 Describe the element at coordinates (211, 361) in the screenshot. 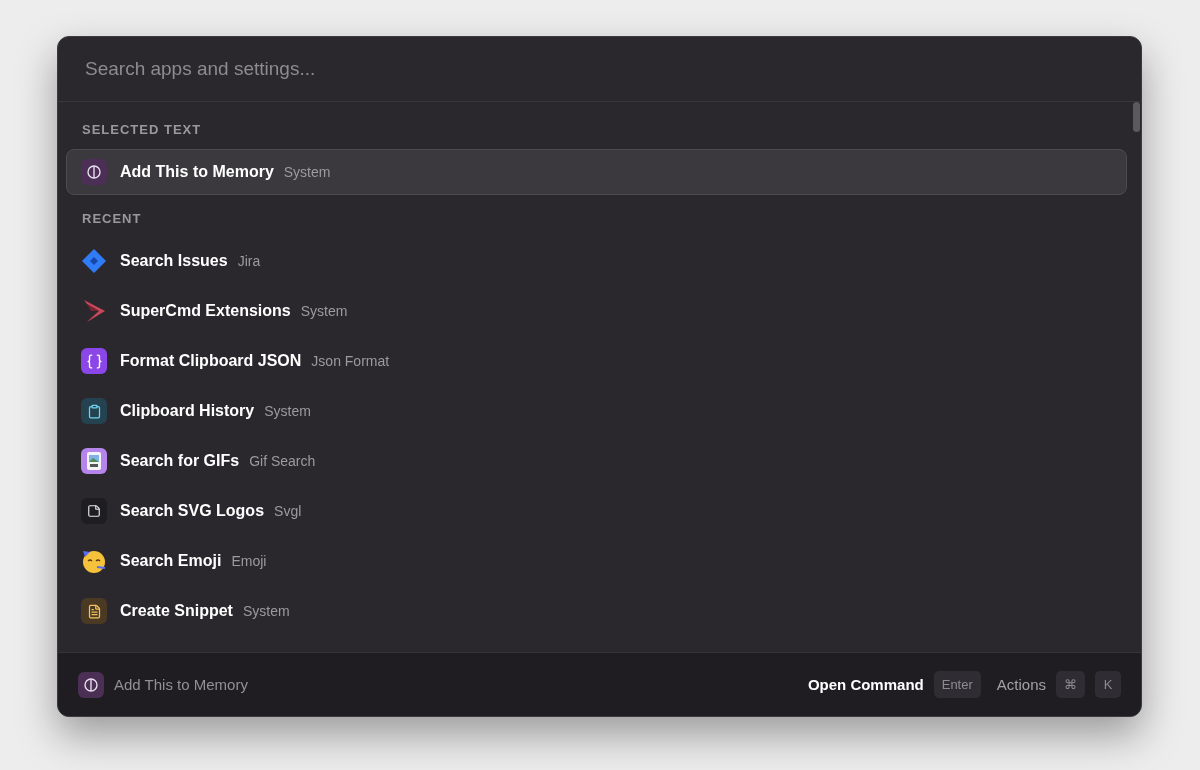

I see `command-title: Format Clipboard JSON` at that location.